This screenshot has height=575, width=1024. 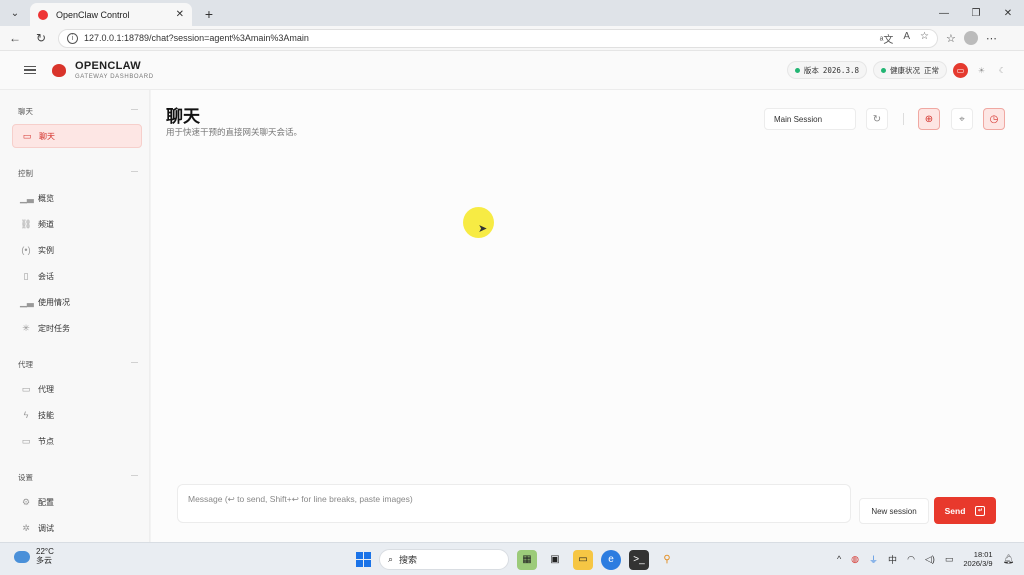 What do you see at coordinates (924, 38) in the screenshot?
I see `favorite-star-icon: ☆` at bounding box center [924, 38].